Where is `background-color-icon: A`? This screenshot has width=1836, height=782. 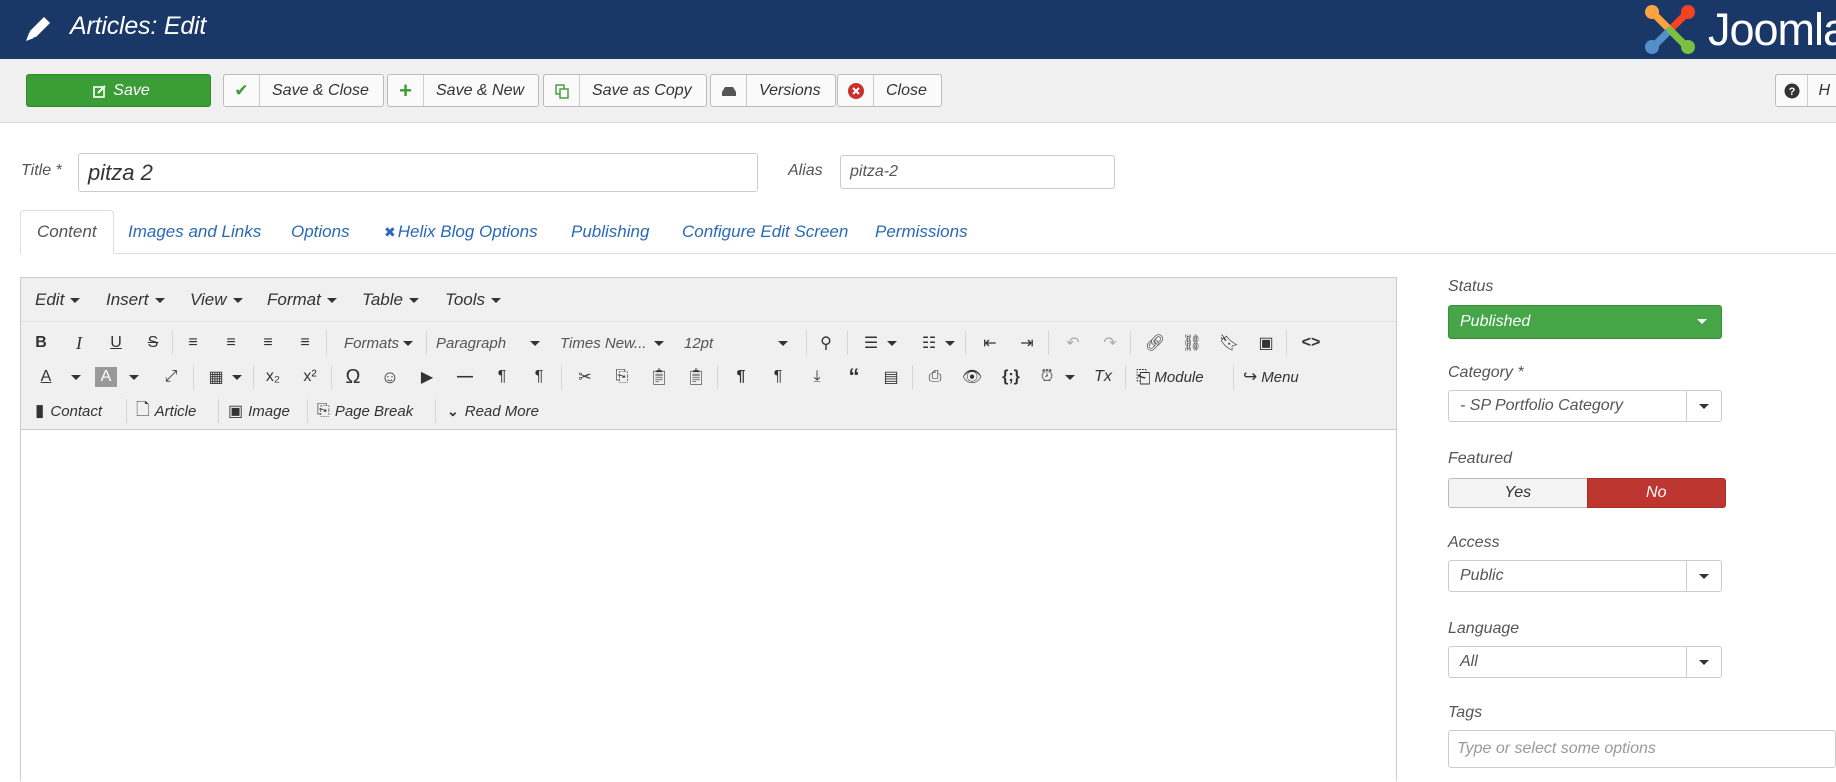
background-color-icon: A is located at coordinates (106, 377).